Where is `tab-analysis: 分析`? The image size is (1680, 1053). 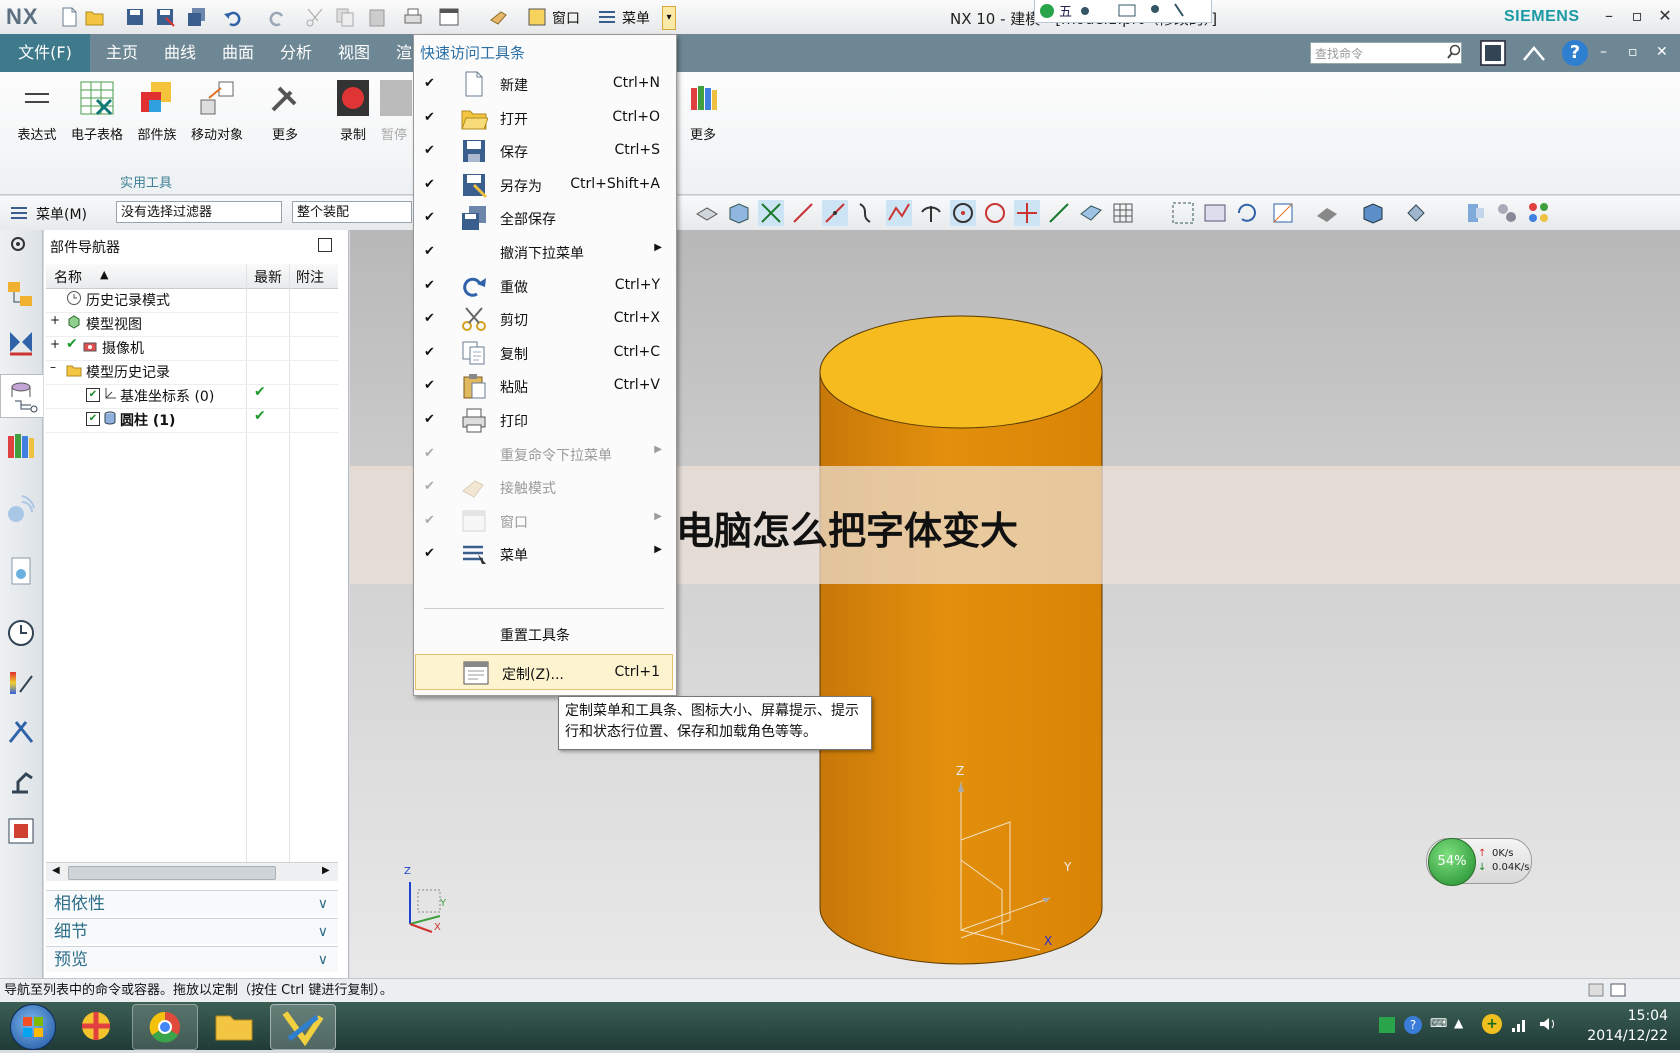 tab-analysis: 分析 is located at coordinates (296, 53).